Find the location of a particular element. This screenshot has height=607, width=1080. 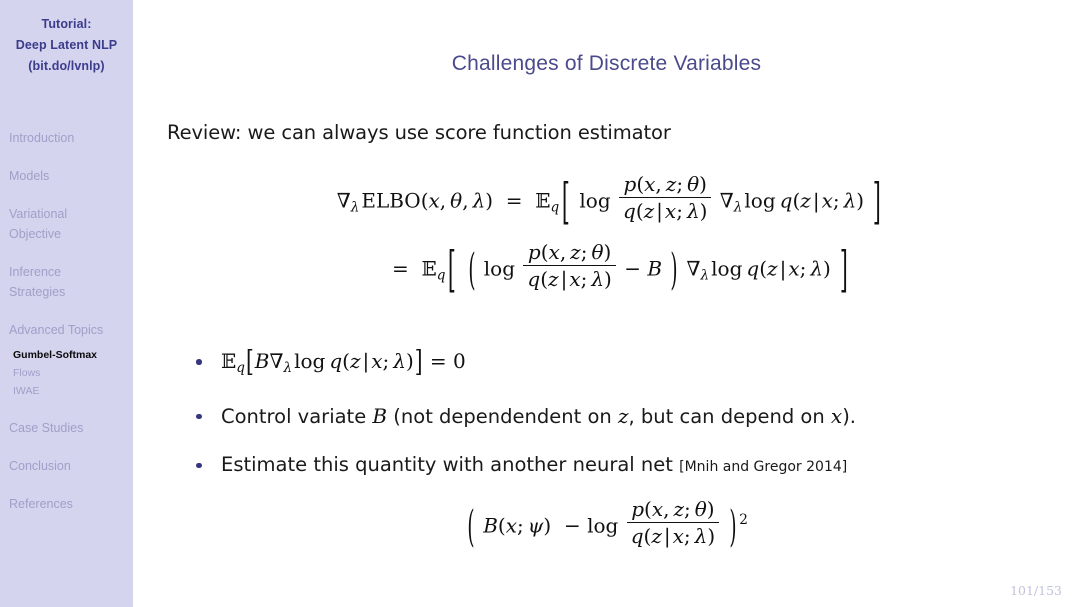

sidebar-item-label: Strategies is located at coordinates (37, 292).